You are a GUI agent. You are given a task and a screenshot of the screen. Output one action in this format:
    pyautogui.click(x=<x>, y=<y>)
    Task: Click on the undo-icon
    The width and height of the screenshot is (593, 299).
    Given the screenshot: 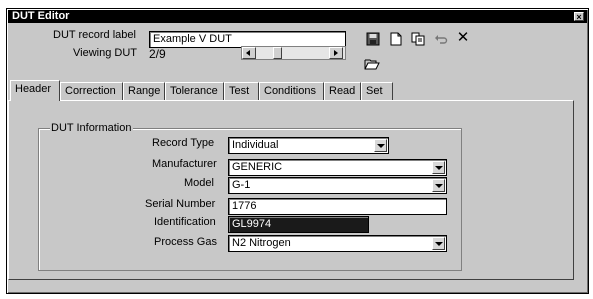 What is the action you would take?
    pyautogui.click(x=441, y=39)
    